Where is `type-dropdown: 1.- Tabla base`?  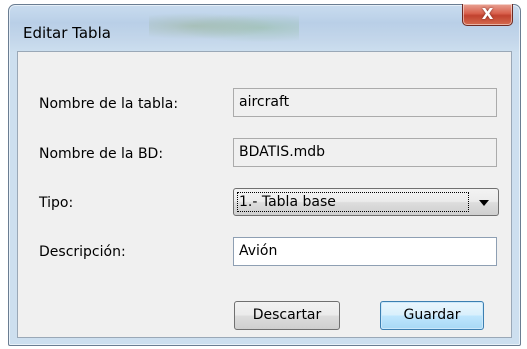
type-dropdown: 1.- Tabla base is located at coordinates (366, 202).